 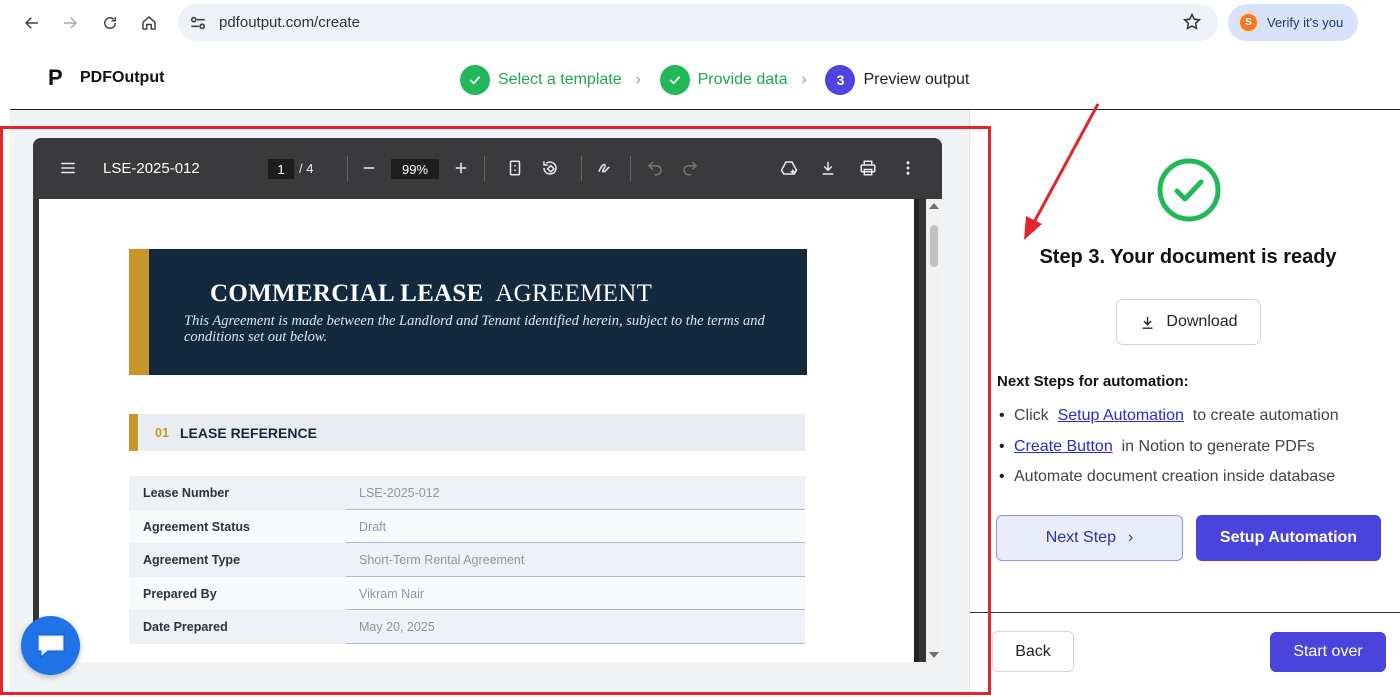 What do you see at coordinates (1093, 381) in the screenshot?
I see `next-steps-title: Next Steps for automation:` at bounding box center [1093, 381].